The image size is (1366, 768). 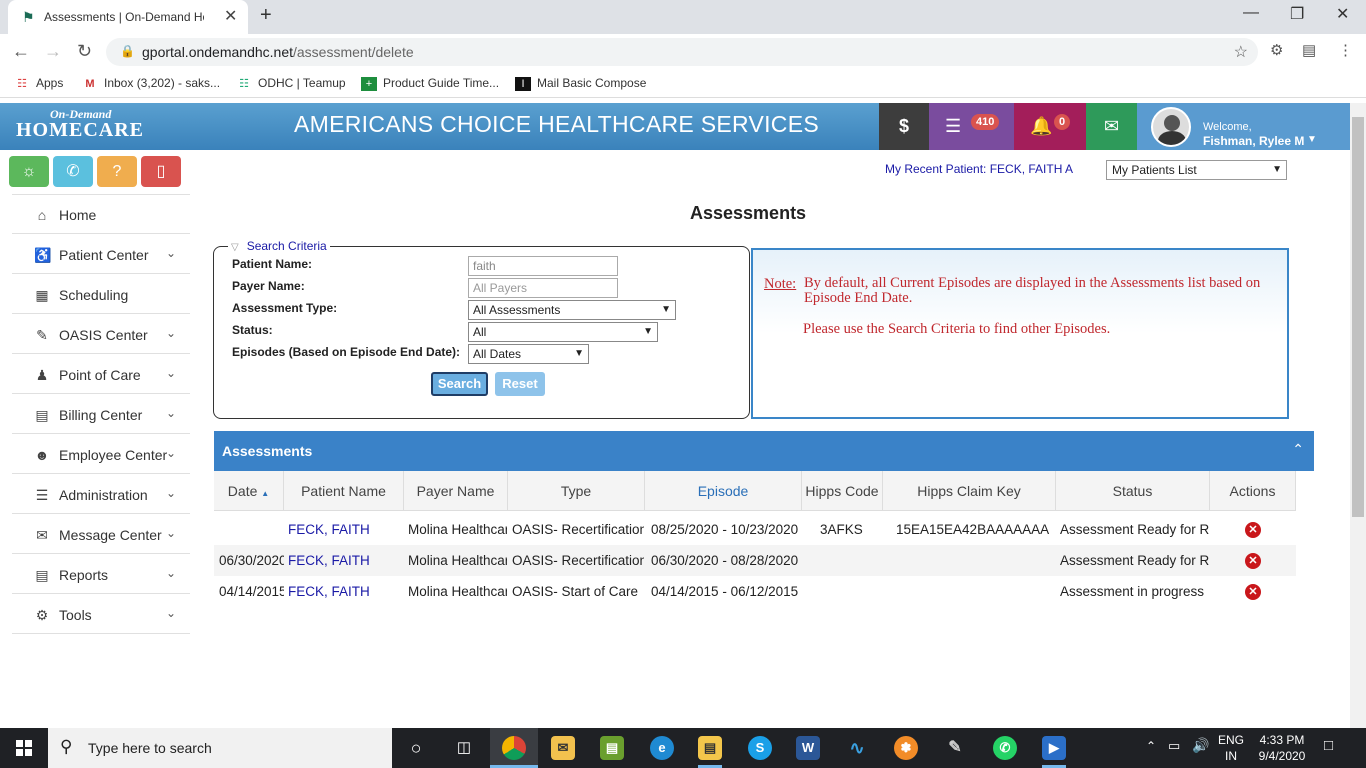 What do you see at coordinates (520, 384) in the screenshot?
I see `reset-button: Reset` at bounding box center [520, 384].